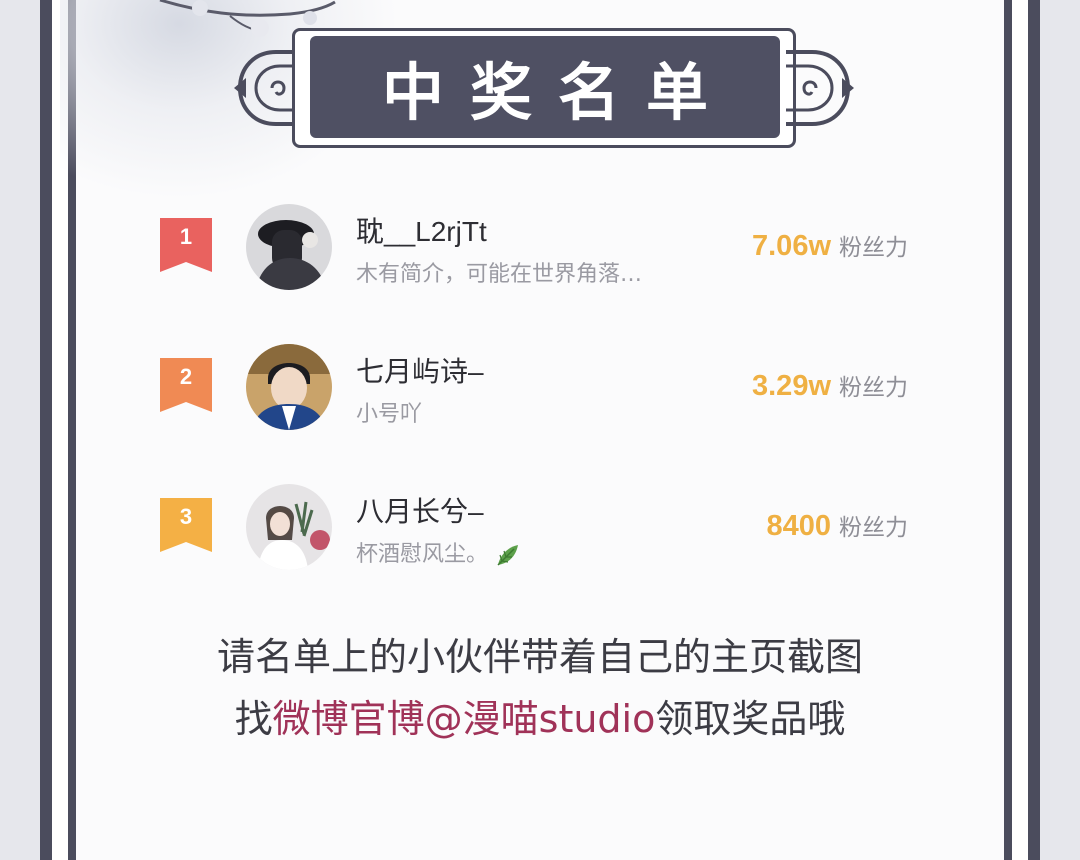 The height and width of the screenshot is (860, 1080). I want to click on rank-badge: 3, so click(186, 525).